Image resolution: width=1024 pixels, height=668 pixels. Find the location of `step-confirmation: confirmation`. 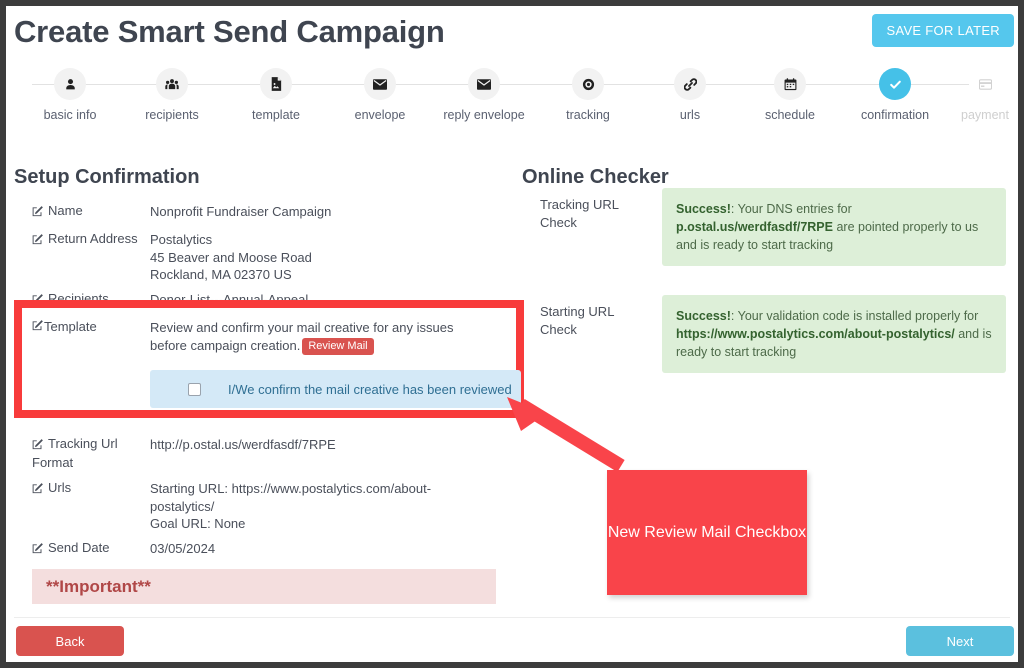

step-confirmation: confirmation is located at coordinates (895, 96).